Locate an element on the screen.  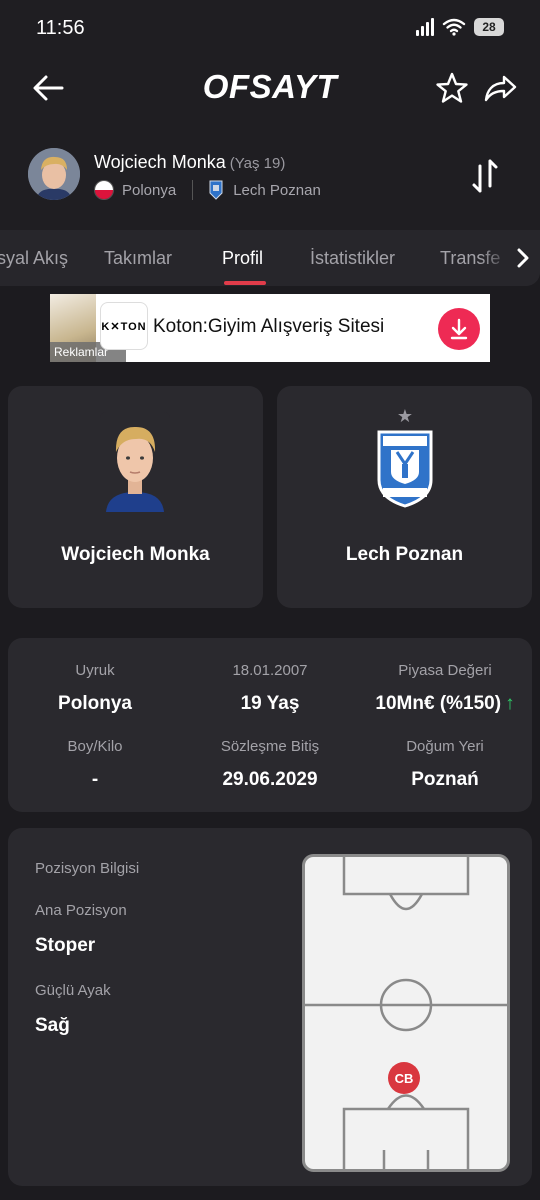
position-section-title: Pozisyon Bilgisi is located at coordinates (87, 868).